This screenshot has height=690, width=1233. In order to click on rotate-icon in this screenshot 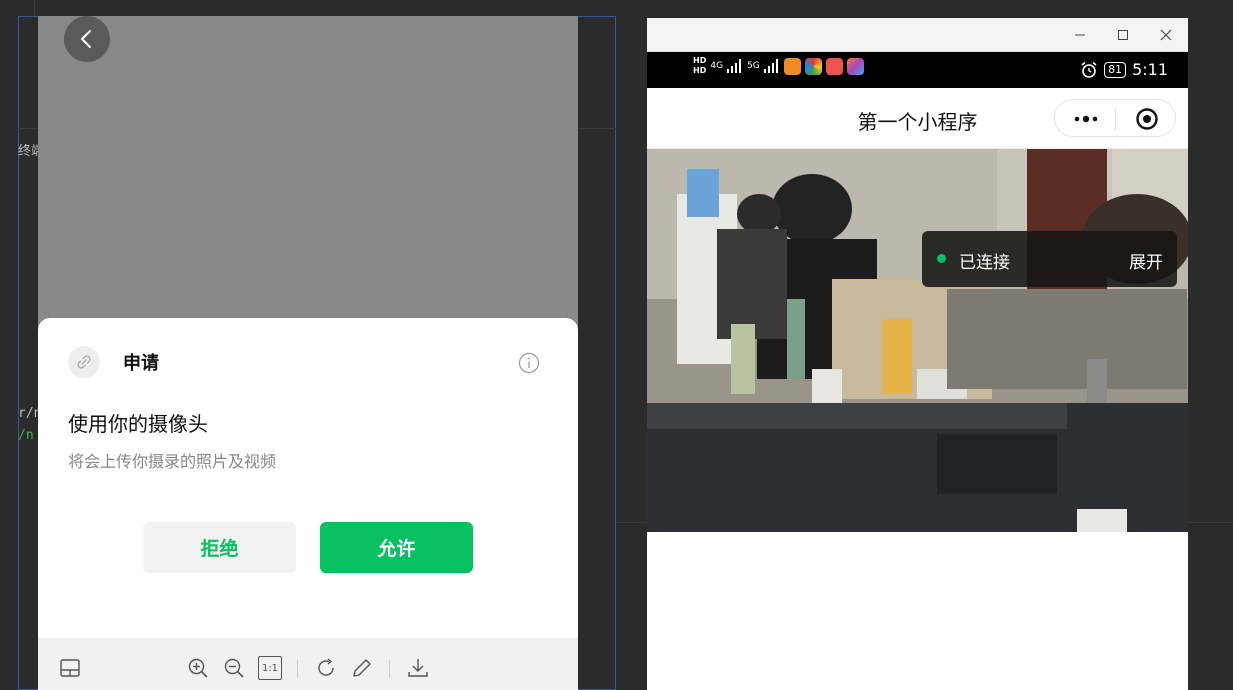, I will do `click(326, 668)`.